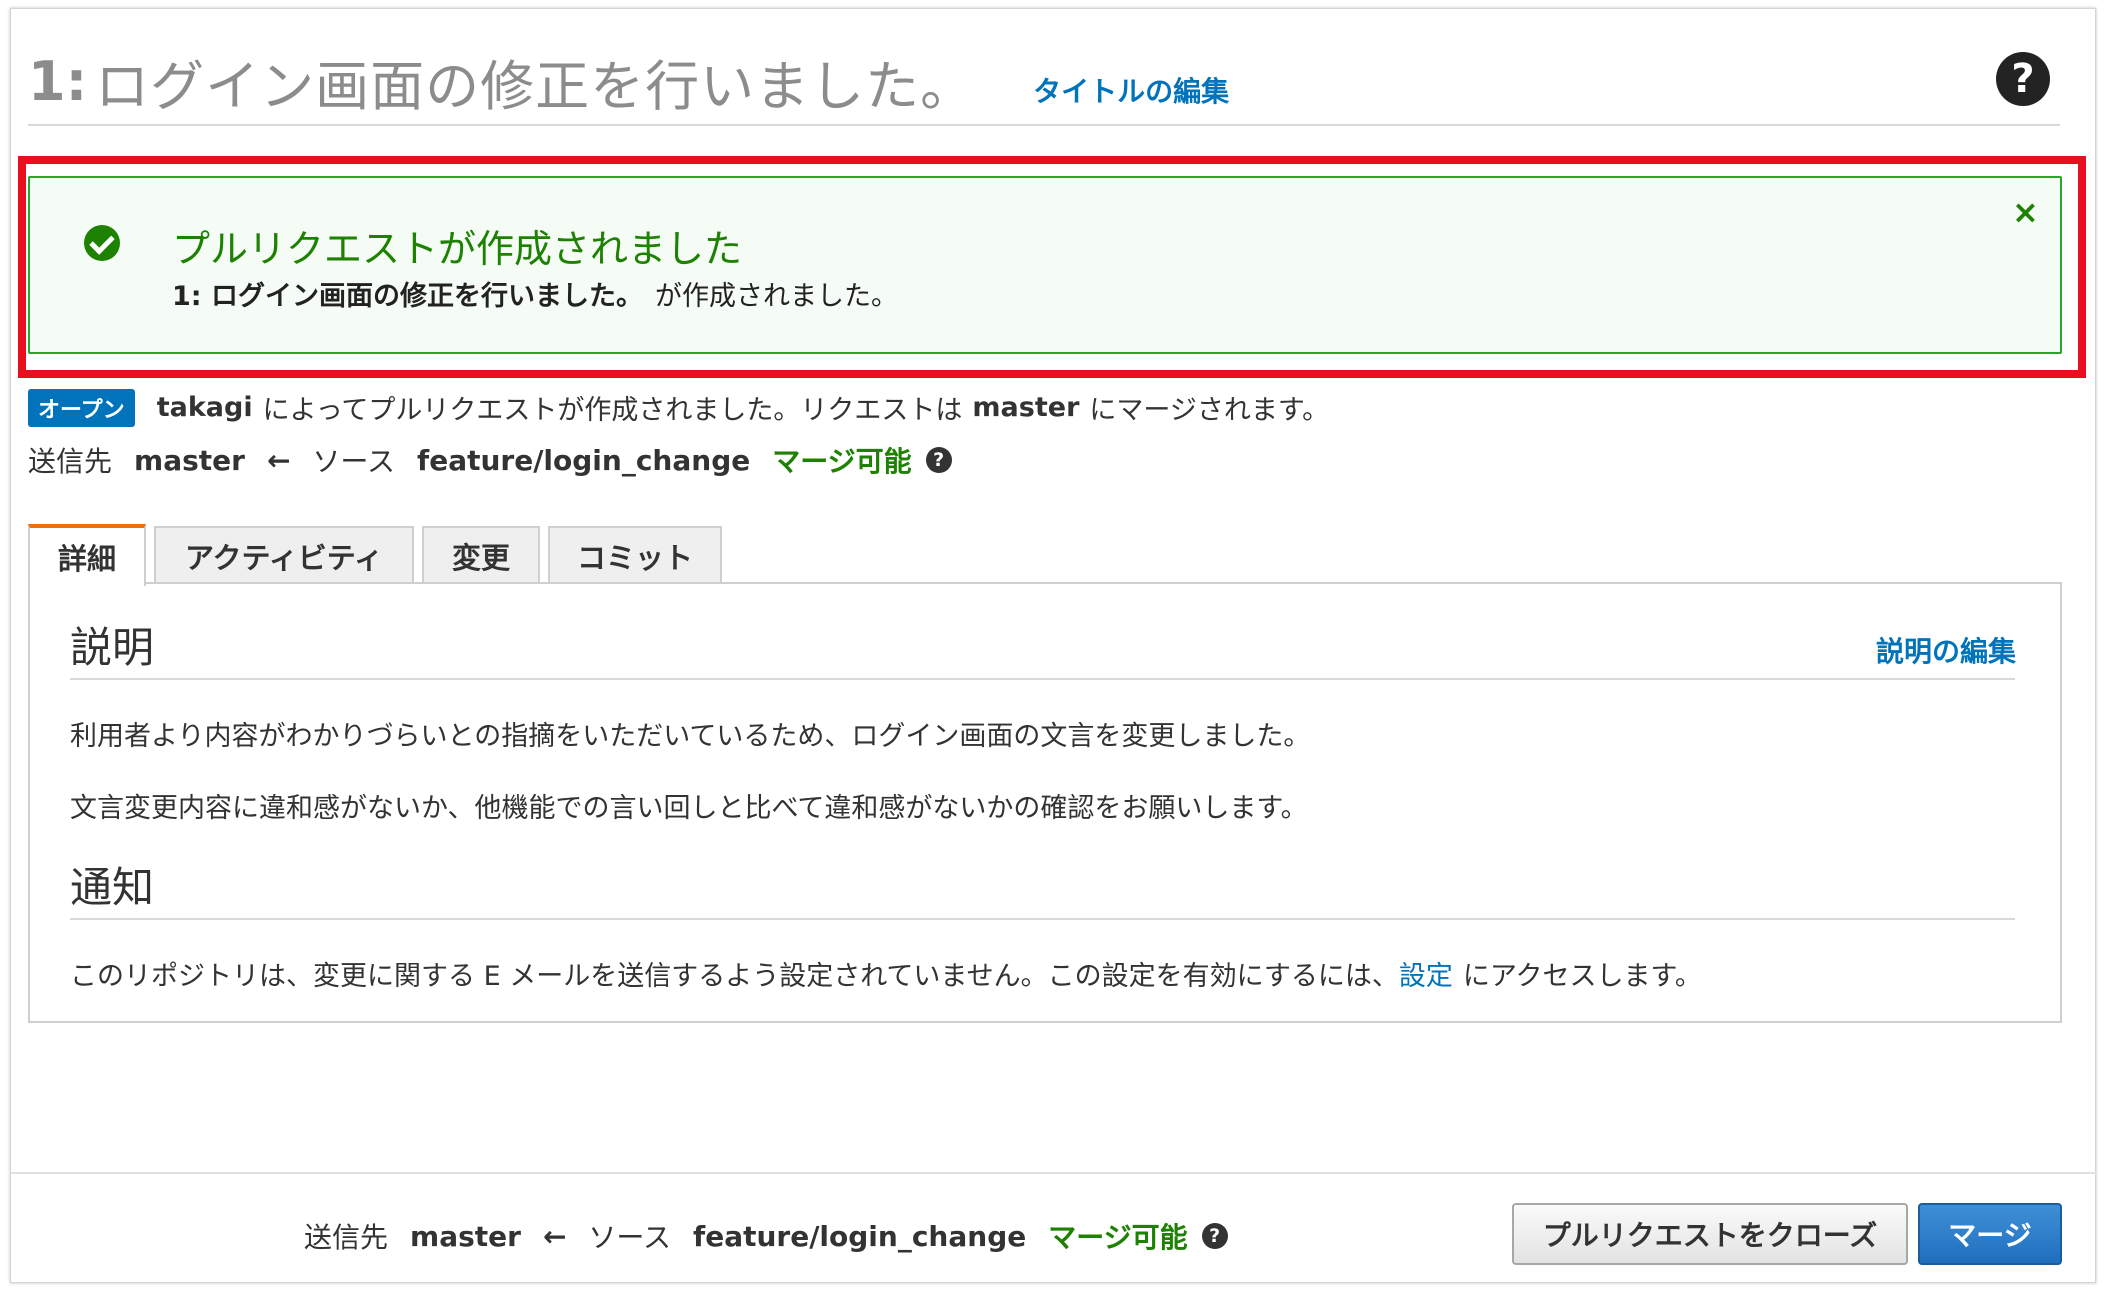 This screenshot has height=1292, width=2108. I want to click on status-text: によってプルリクエストが作成されました。リクエストは, so click(612, 410).